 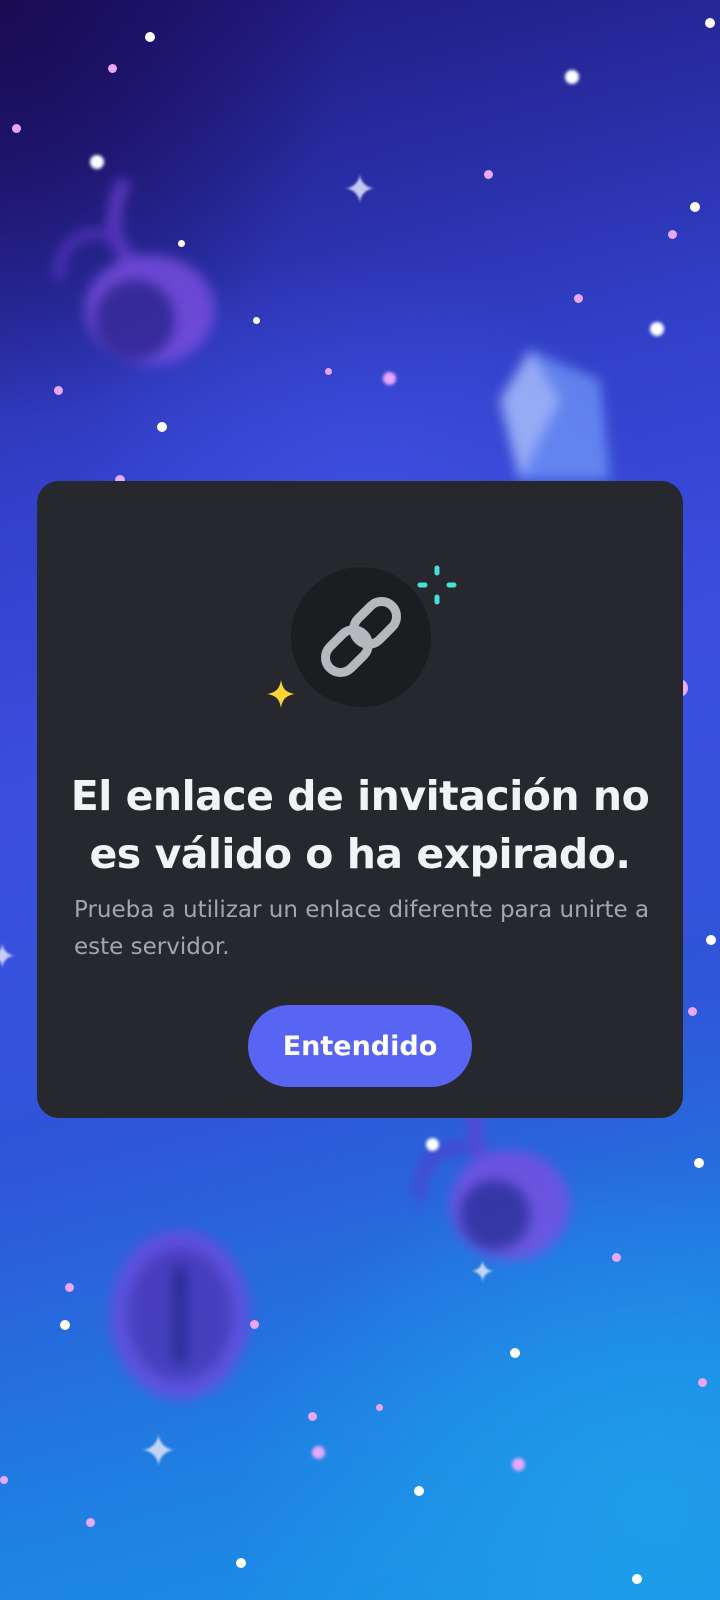 I want to click on blurred-coin-decoration, so click(x=180, y=1315).